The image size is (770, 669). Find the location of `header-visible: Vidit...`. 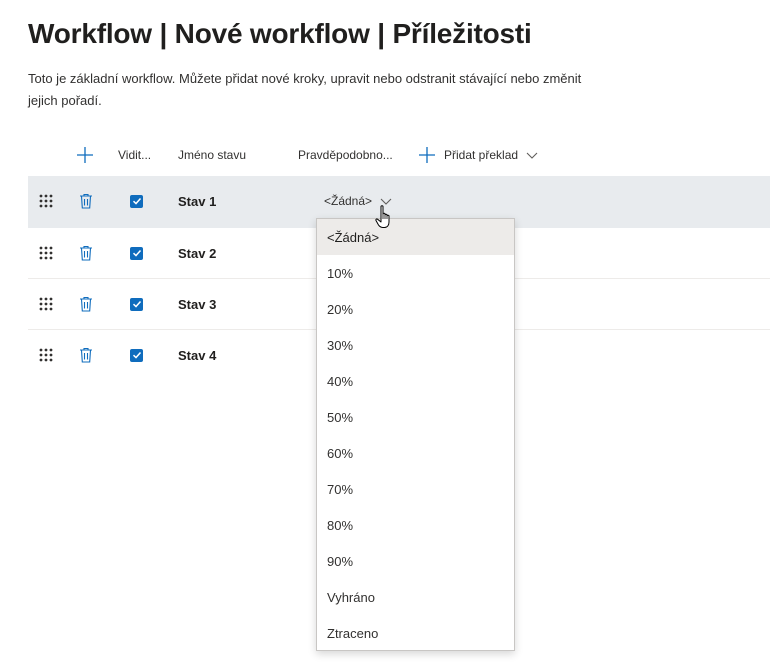

header-visible: Vidit... is located at coordinates (134, 155).